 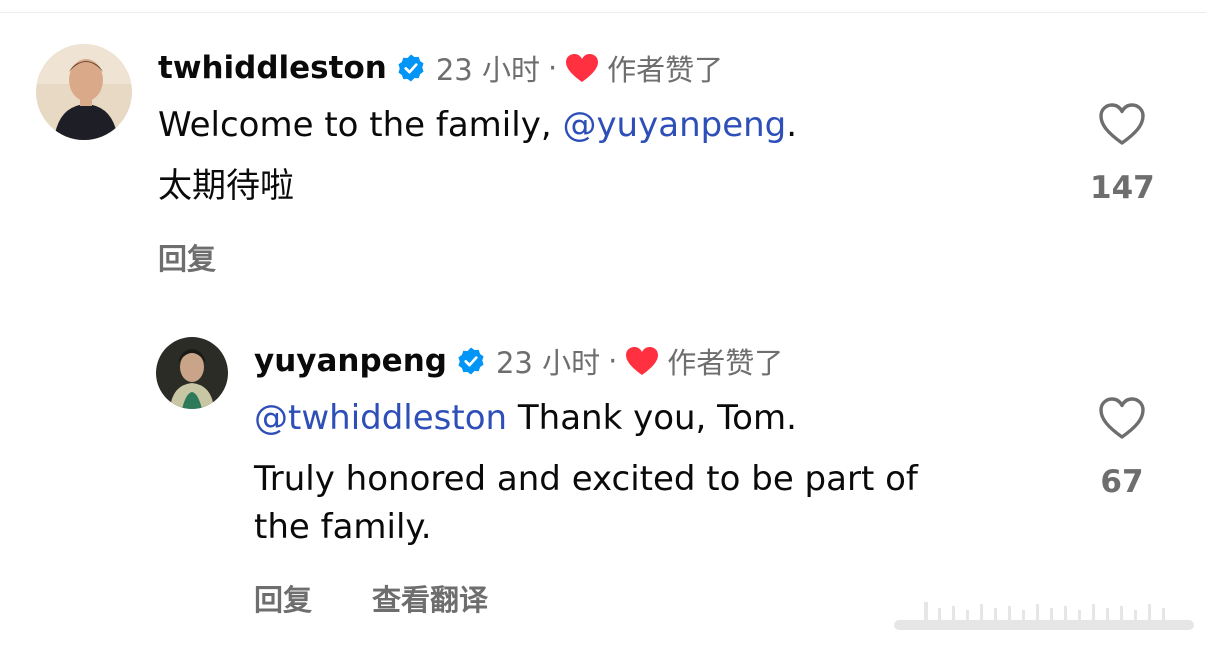 I want to click on like-count: 67, so click(x=1122, y=482).